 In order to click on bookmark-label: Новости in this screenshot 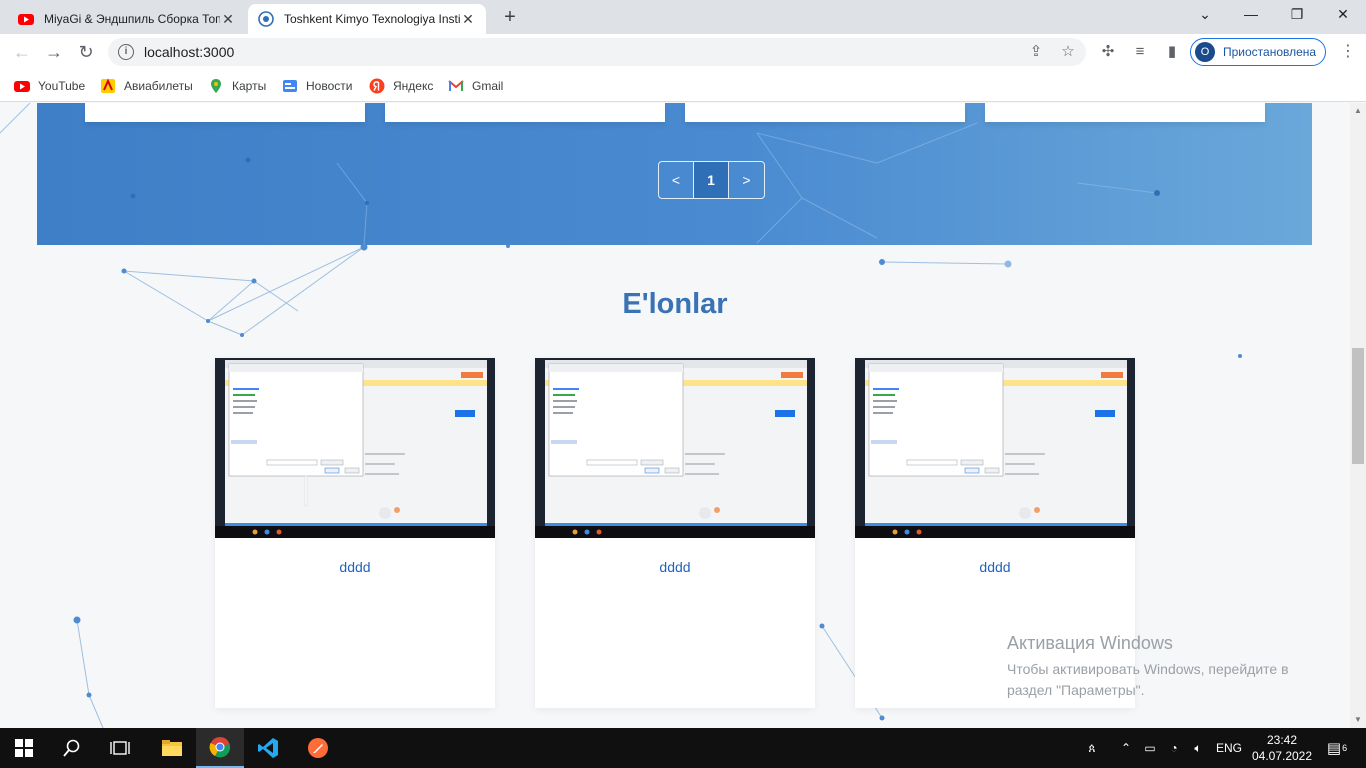, I will do `click(329, 86)`.